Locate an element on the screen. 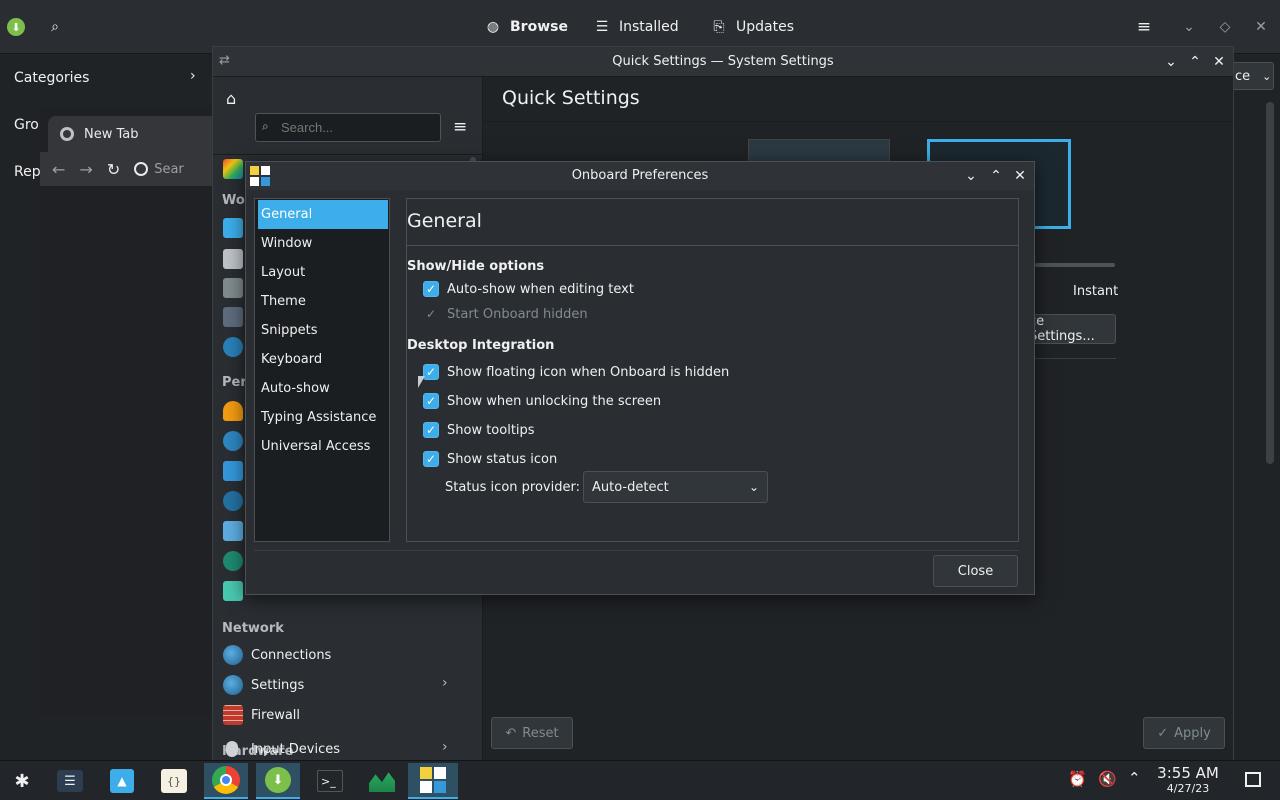 The image size is (1280, 800). taskbar: ✱ ☰ ▲ {} ⬇ >_ ⏰ 🔇 ⌃ 3:55 AM 4/27/23 is located at coordinates (640, 780).